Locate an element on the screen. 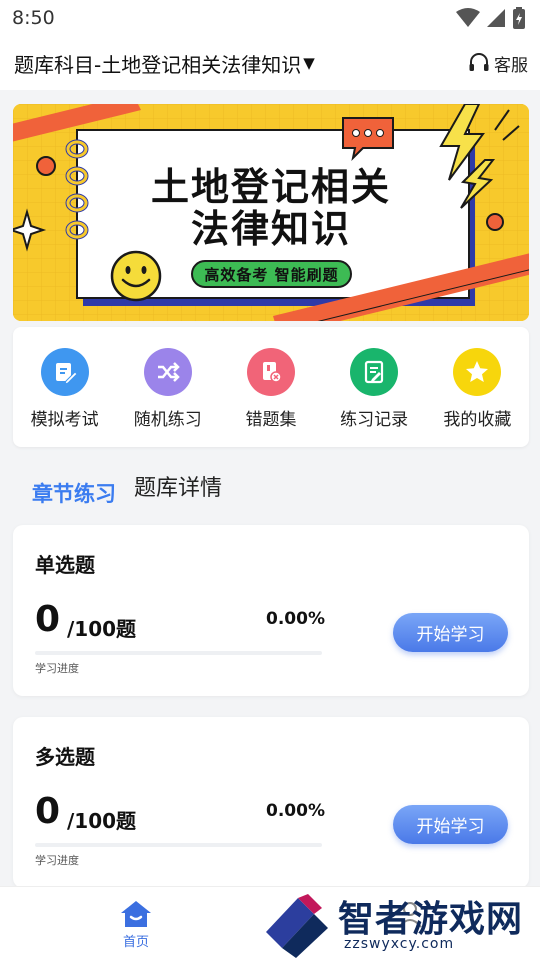 This screenshot has height=960, width=540. status-bar: 8:50 is located at coordinates (270, 18).